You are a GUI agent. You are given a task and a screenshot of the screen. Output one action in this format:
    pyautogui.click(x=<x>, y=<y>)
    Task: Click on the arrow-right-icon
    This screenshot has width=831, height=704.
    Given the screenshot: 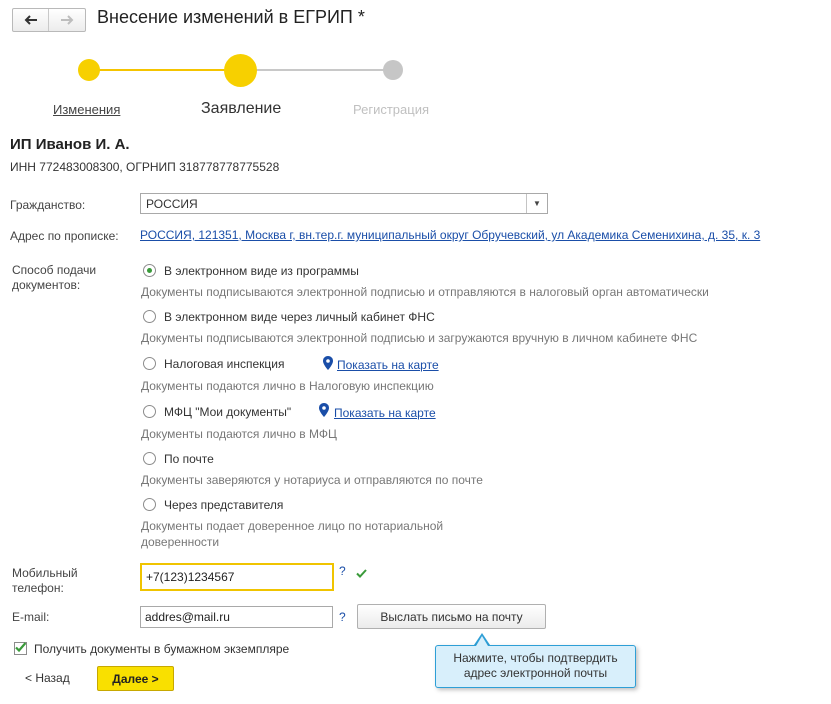 What is the action you would take?
    pyautogui.click(x=66, y=20)
    